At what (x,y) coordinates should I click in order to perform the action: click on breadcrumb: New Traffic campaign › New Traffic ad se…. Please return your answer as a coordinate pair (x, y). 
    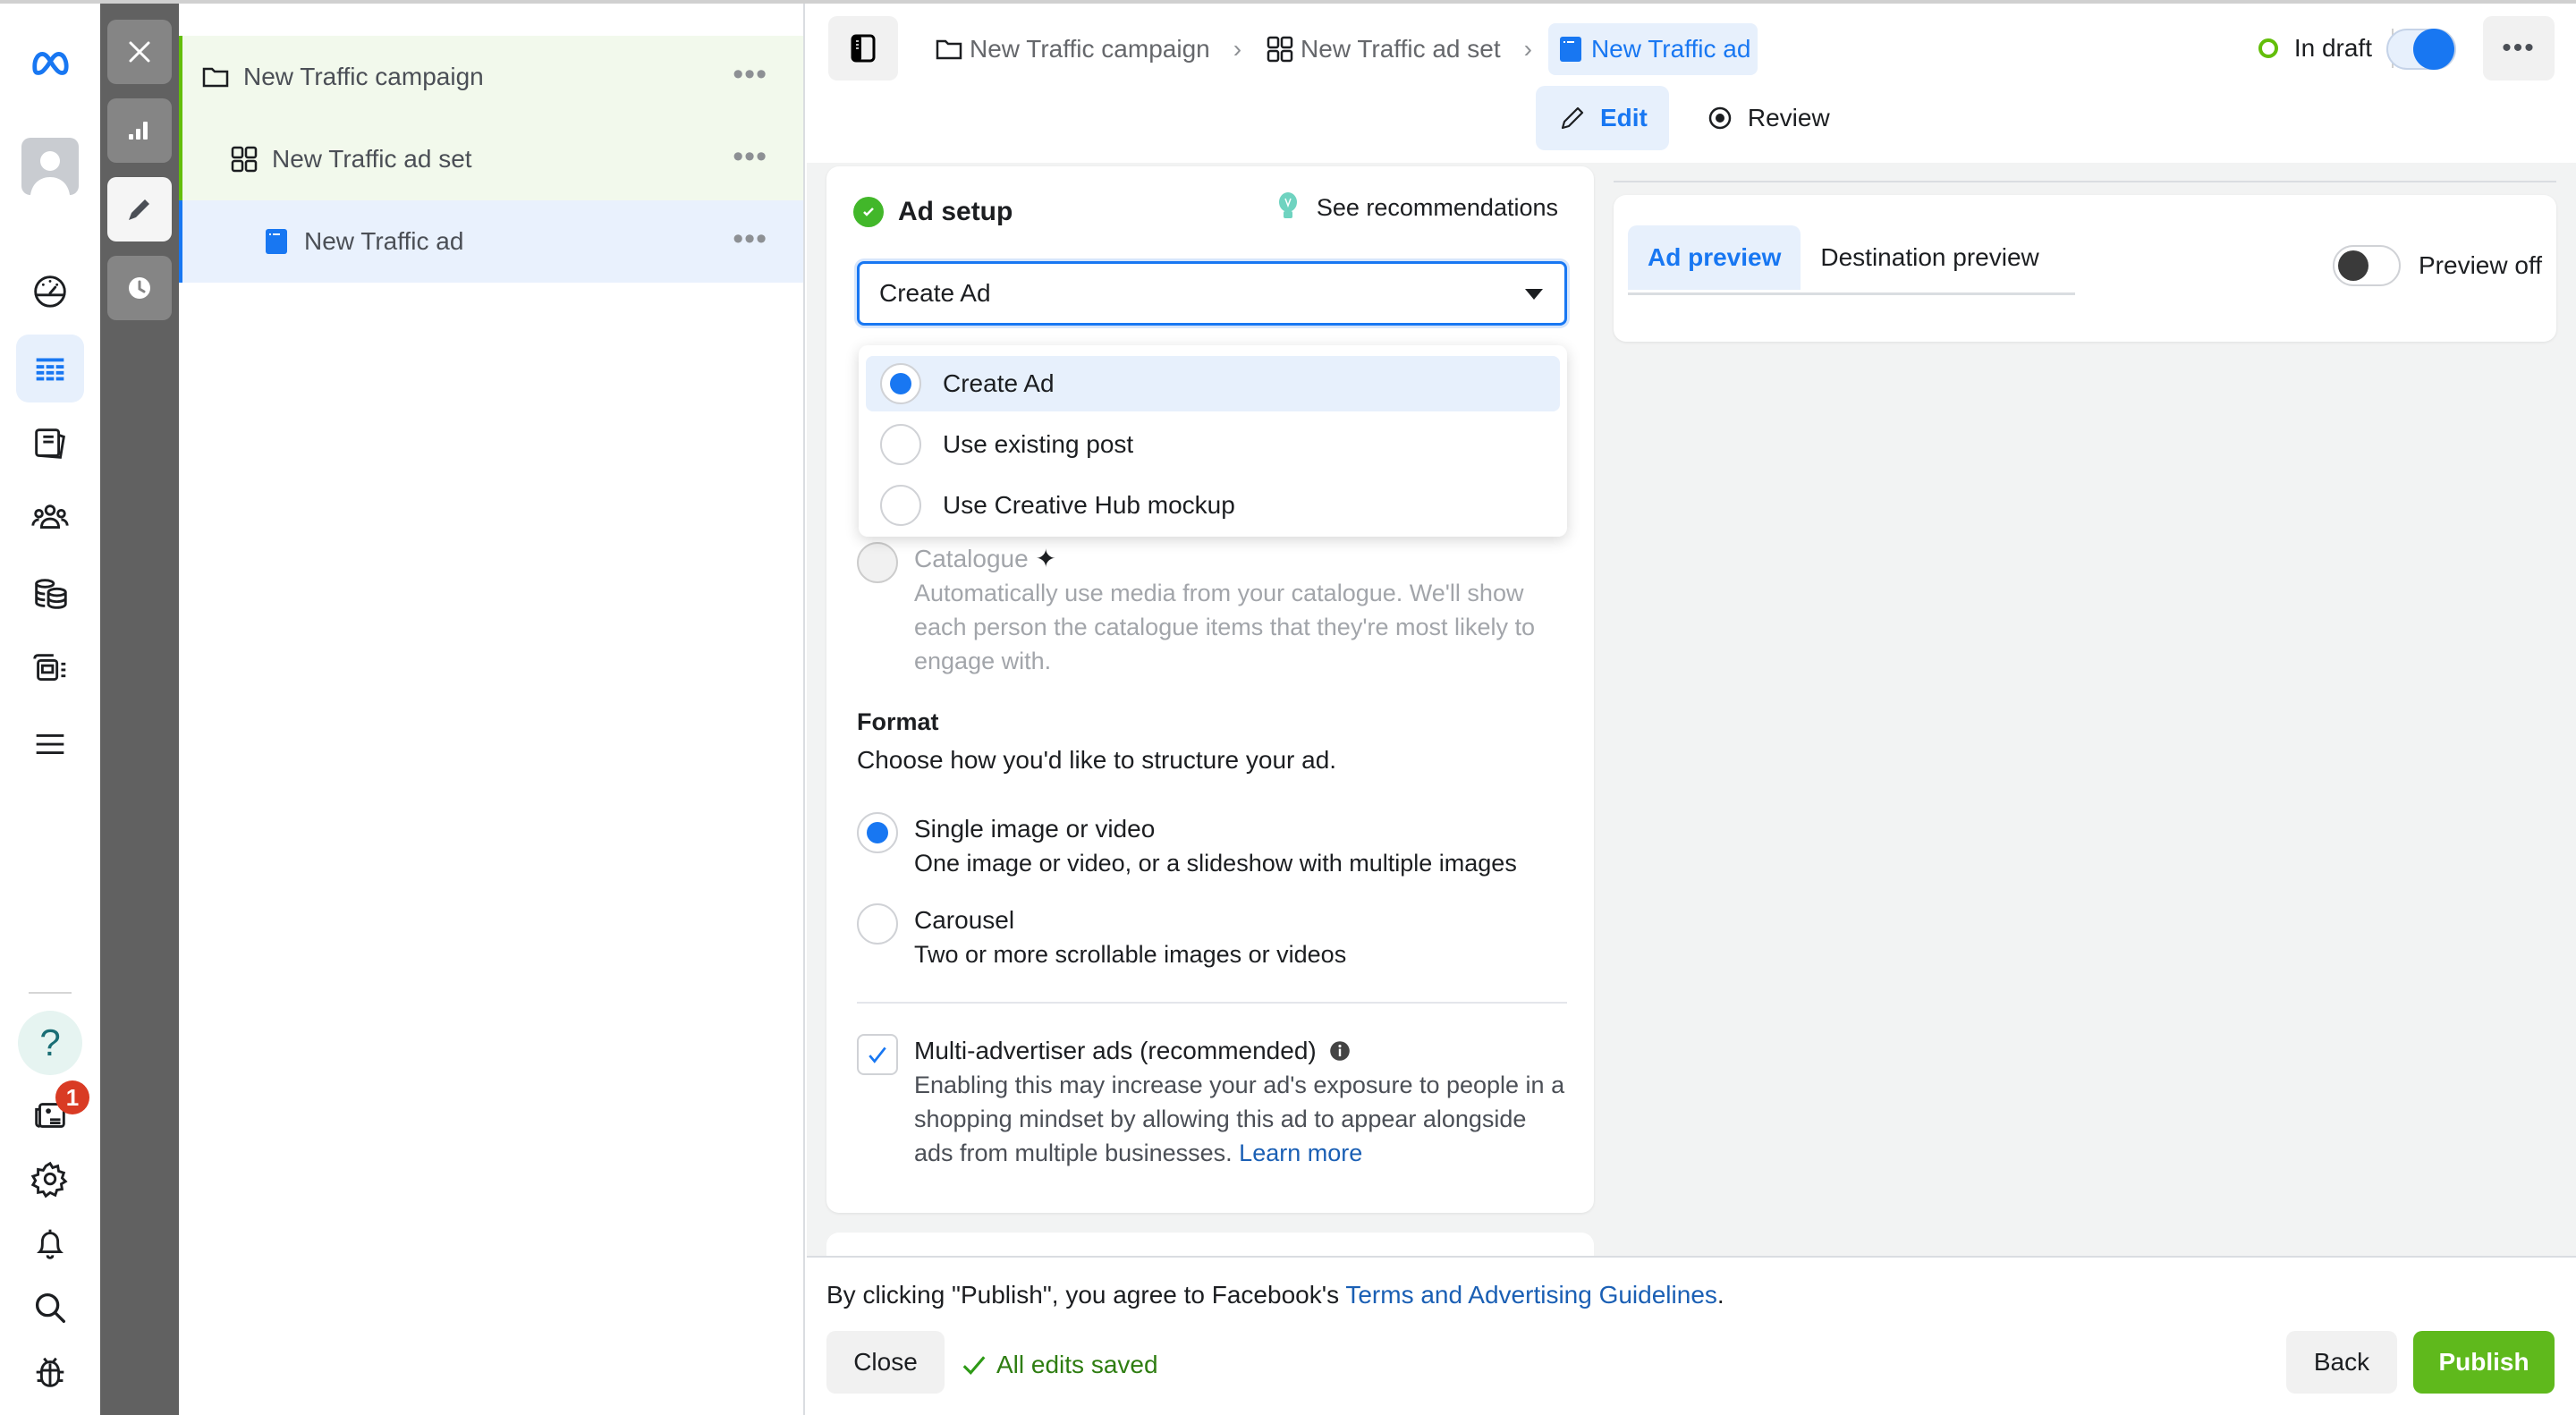
    Looking at the image, I should click on (1342, 49).